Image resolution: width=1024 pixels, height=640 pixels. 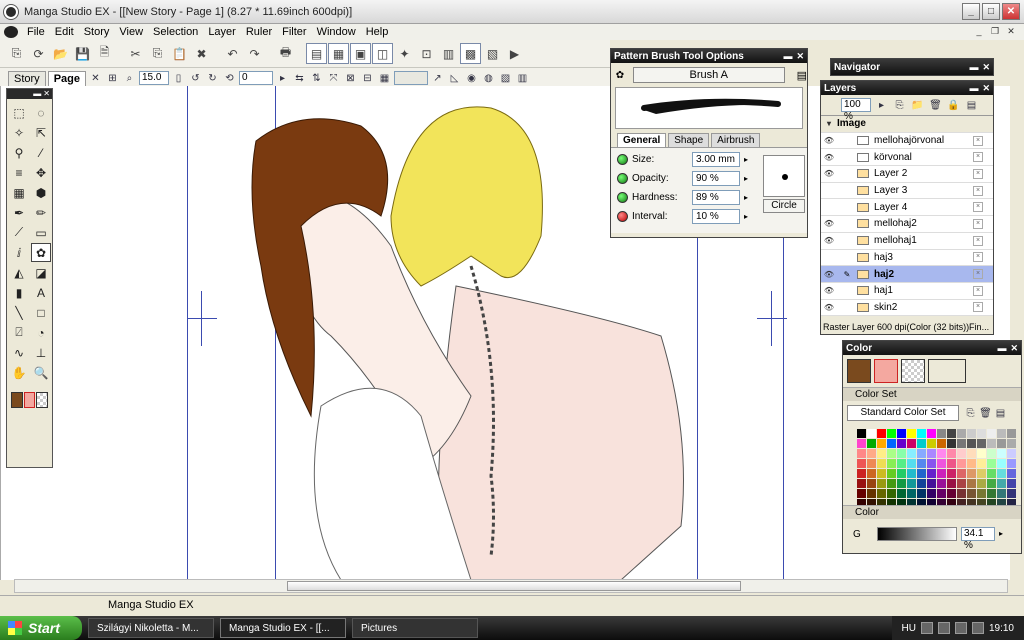 I want to click on zoom-input: 15.0, so click(x=153, y=78).